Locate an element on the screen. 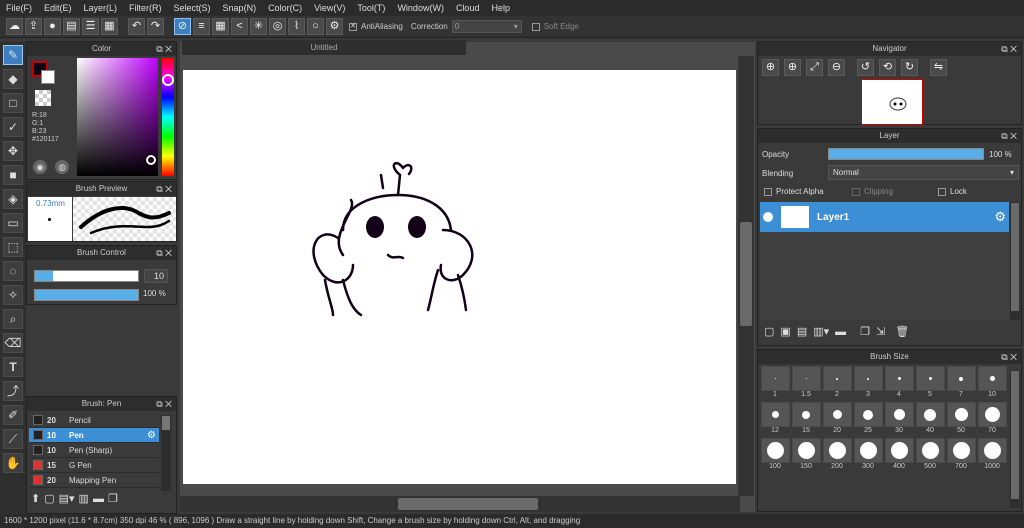 The height and width of the screenshot is (528, 1024). brush-size-scrollbar is located at coordinates (1015, 439).